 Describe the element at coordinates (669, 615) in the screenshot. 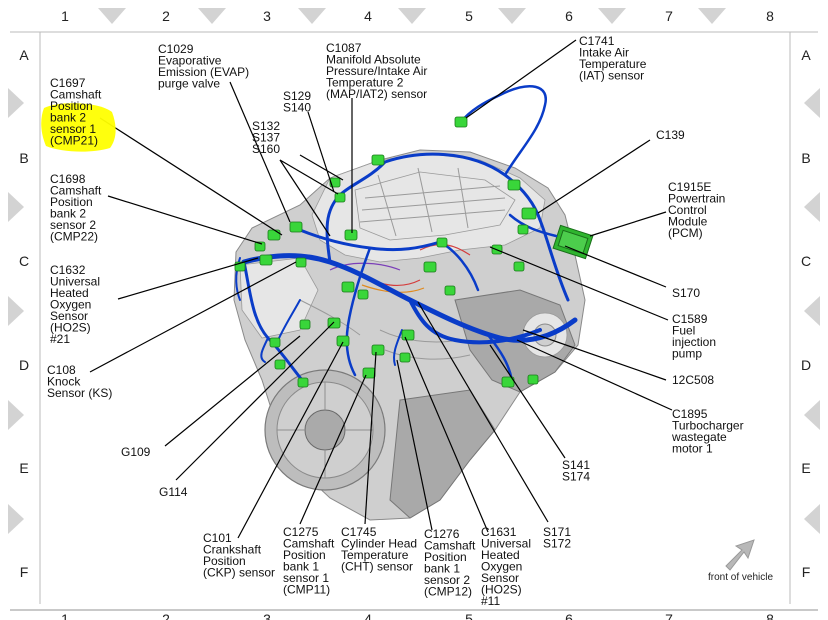

I see `grid-col-label-bottom: 7` at that location.